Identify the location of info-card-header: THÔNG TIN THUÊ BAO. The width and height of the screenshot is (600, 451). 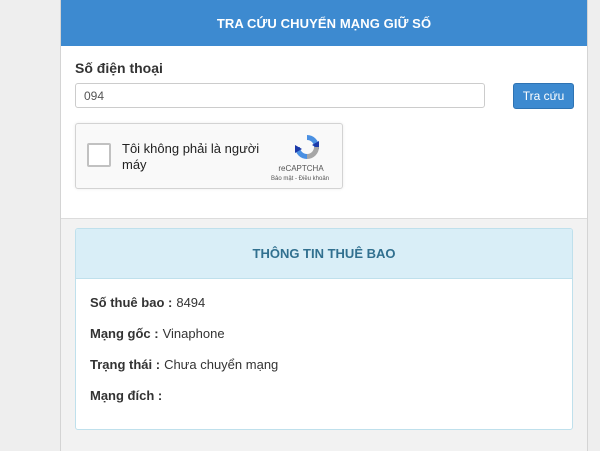
(324, 254).